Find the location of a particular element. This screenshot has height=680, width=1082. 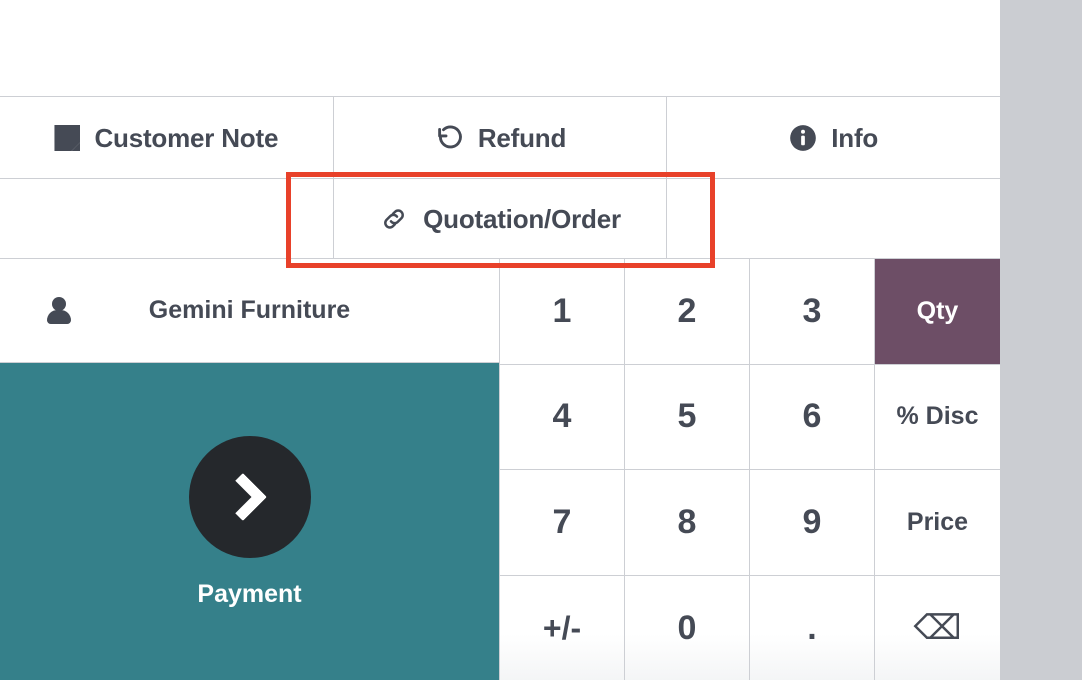

customer-button: Gemini Furniture is located at coordinates (249, 311).